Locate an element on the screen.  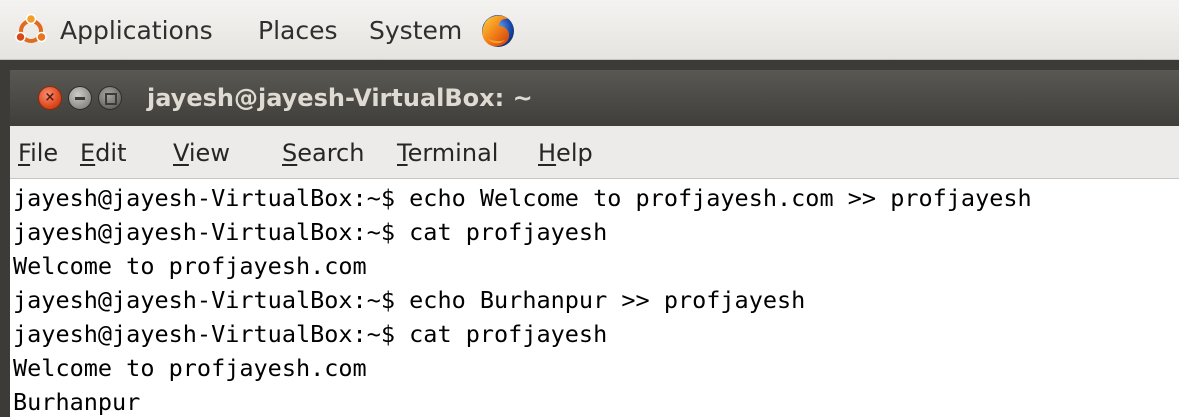
menu-terminal: Terminal is located at coordinates (447, 153).